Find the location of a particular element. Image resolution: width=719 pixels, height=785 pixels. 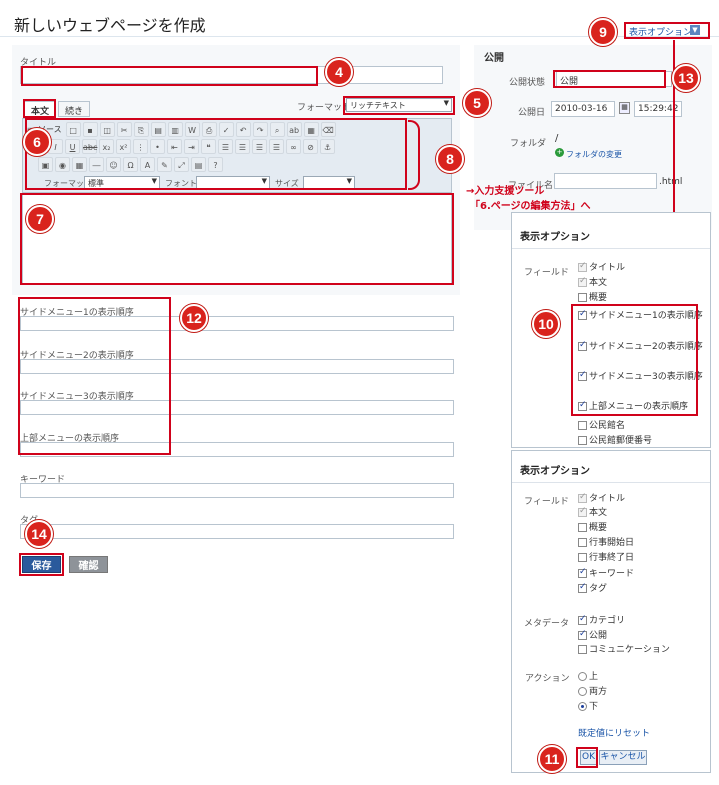

opt2-meta-label-1: 公開 is located at coordinates (598, 636).